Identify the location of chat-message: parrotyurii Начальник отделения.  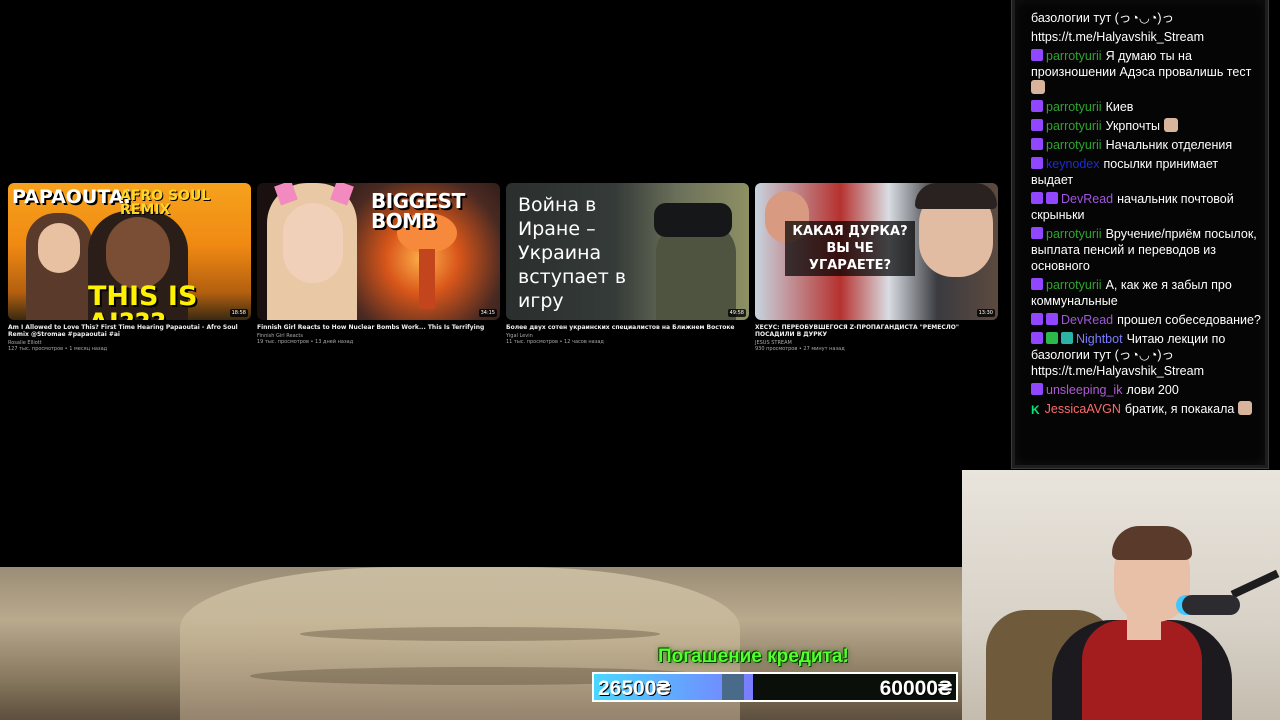
(1147, 145).